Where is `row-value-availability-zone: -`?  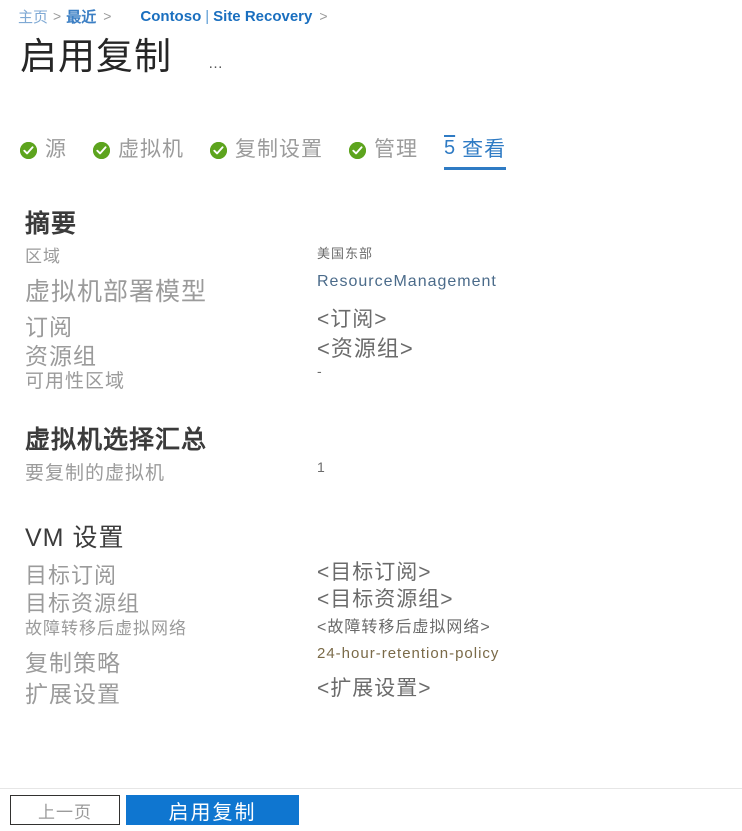 row-value-availability-zone: - is located at coordinates (320, 371).